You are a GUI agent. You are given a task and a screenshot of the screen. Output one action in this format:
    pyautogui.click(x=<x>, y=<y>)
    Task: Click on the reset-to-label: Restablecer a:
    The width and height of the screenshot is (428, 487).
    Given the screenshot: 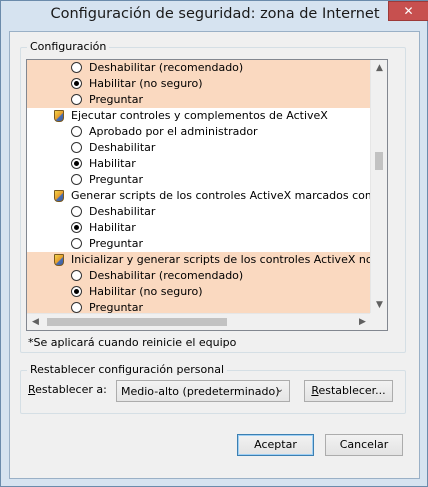 What is the action you would take?
    pyautogui.click(x=67, y=389)
    